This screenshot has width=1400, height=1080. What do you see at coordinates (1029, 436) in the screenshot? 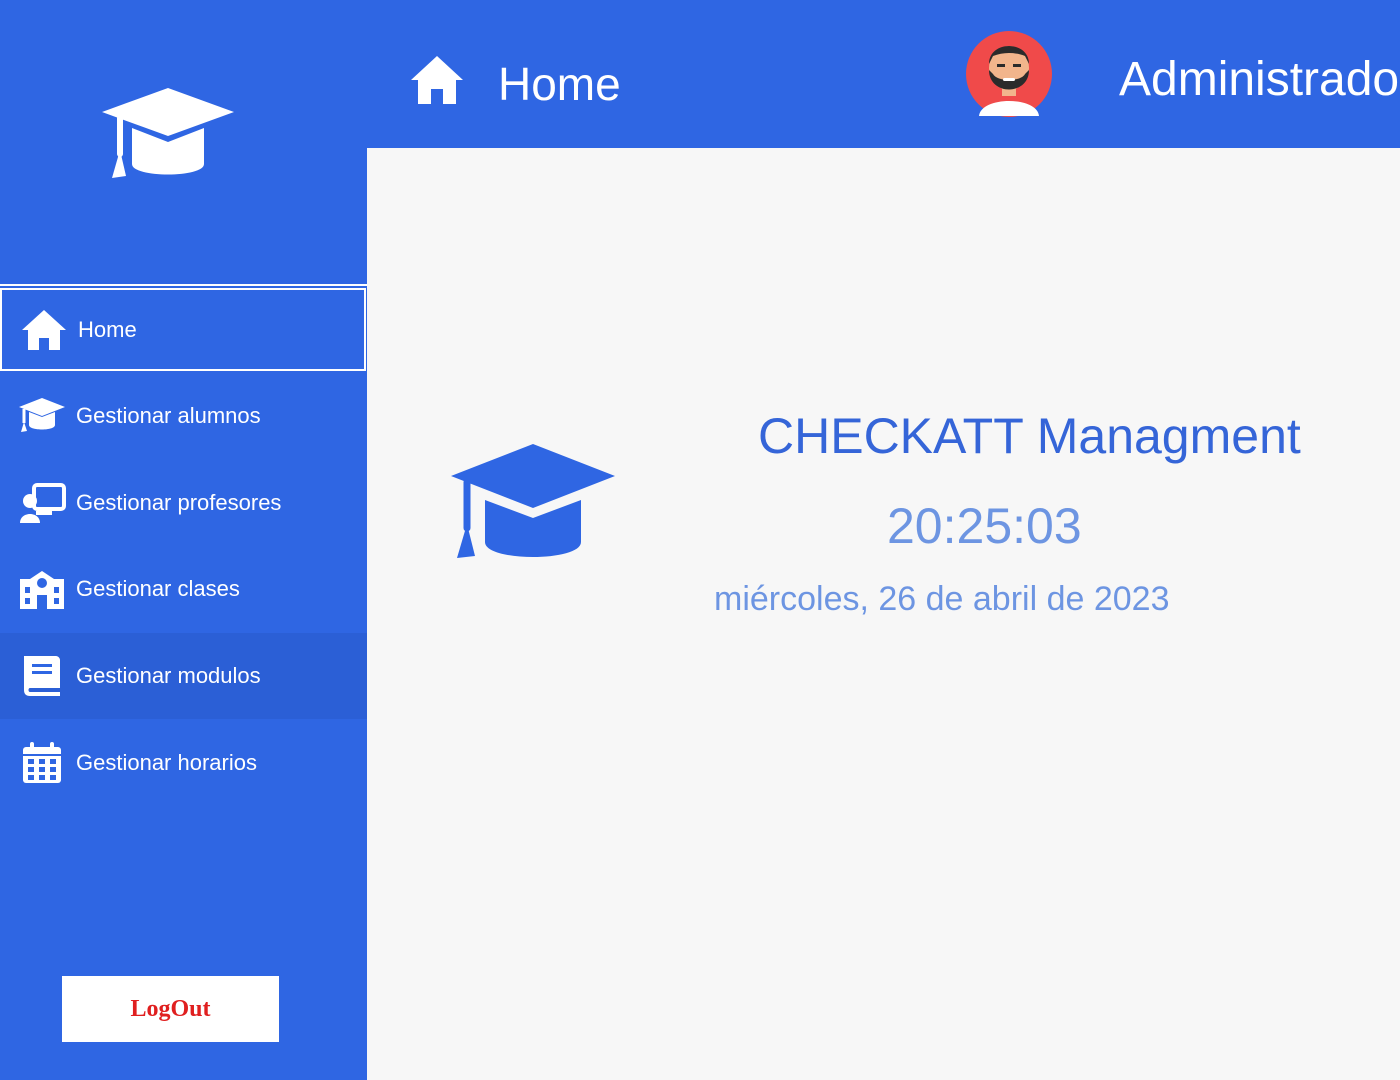
I see `app-title: CHECKATT Managment` at bounding box center [1029, 436].